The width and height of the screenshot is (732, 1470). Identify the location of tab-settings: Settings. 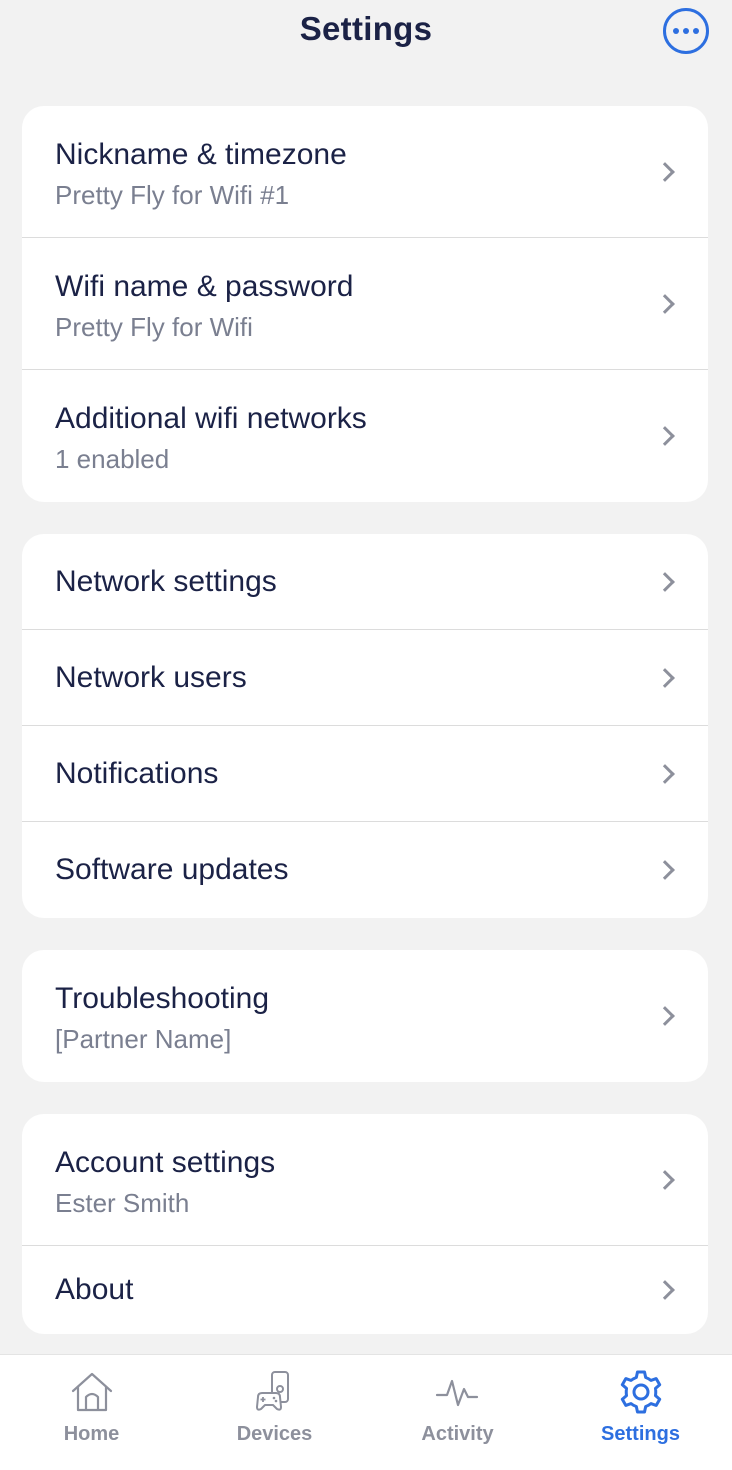
(640, 1412).